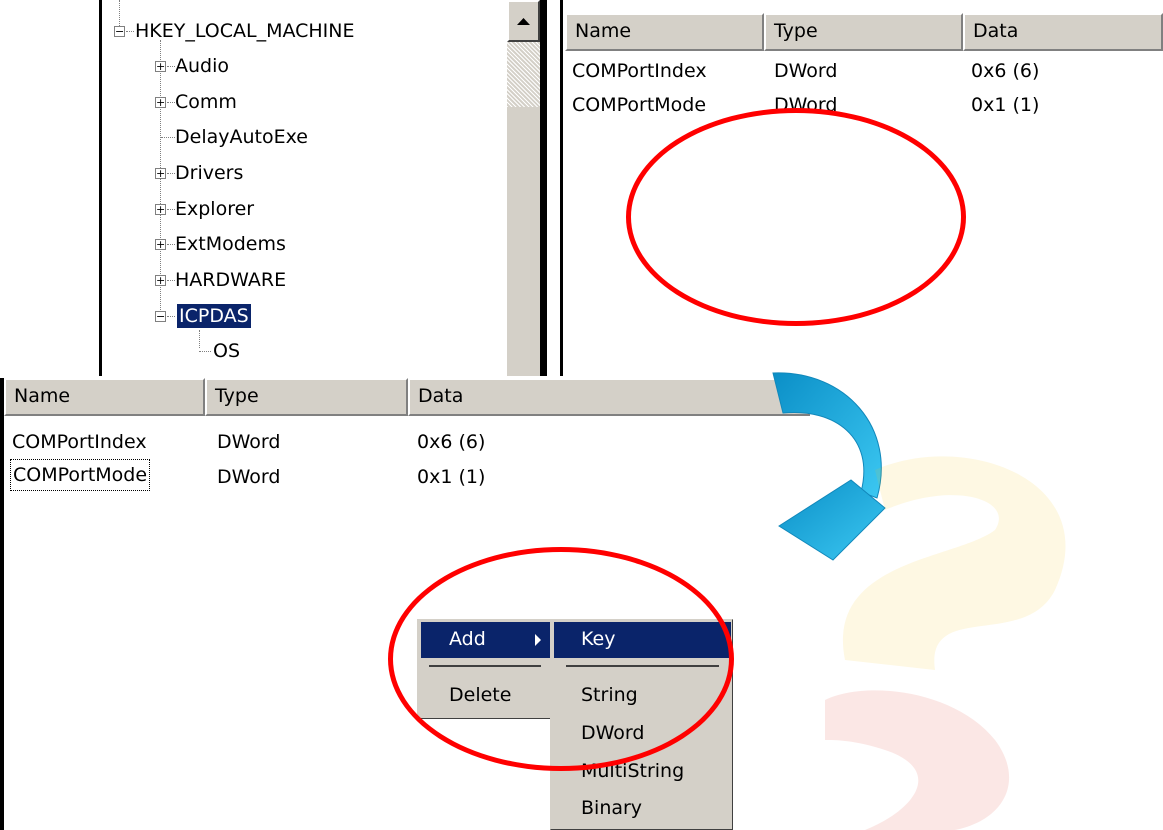 The width and height of the screenshot is (1163, 830). What do you see at coordinates (80, 475) in the screenshot?
I see `value-name-focused: COMPortMode` at bounding box center [80, 475].